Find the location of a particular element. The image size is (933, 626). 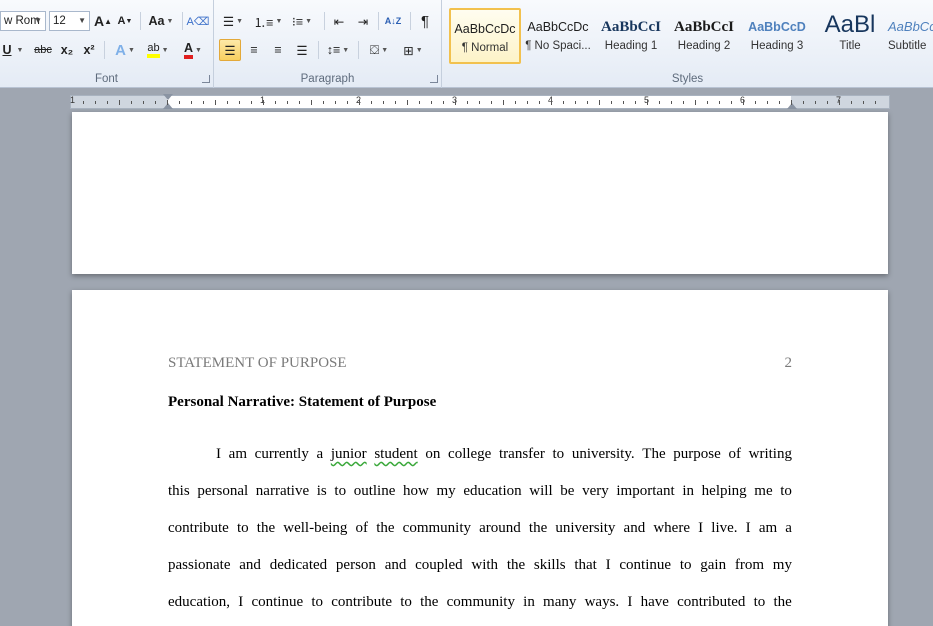

numbering-icon: ⒈≡ is located at coordinates (263, 22).